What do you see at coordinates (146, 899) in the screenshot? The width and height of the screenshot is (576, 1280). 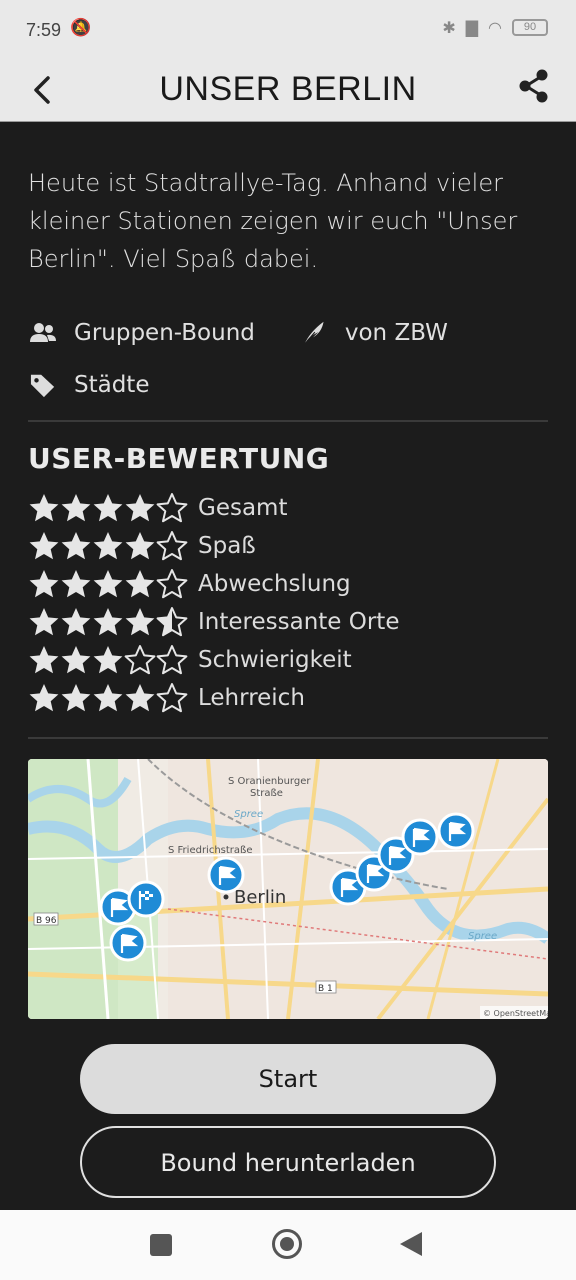 I see `map-marker-finish` at bounding box center [146, 899].